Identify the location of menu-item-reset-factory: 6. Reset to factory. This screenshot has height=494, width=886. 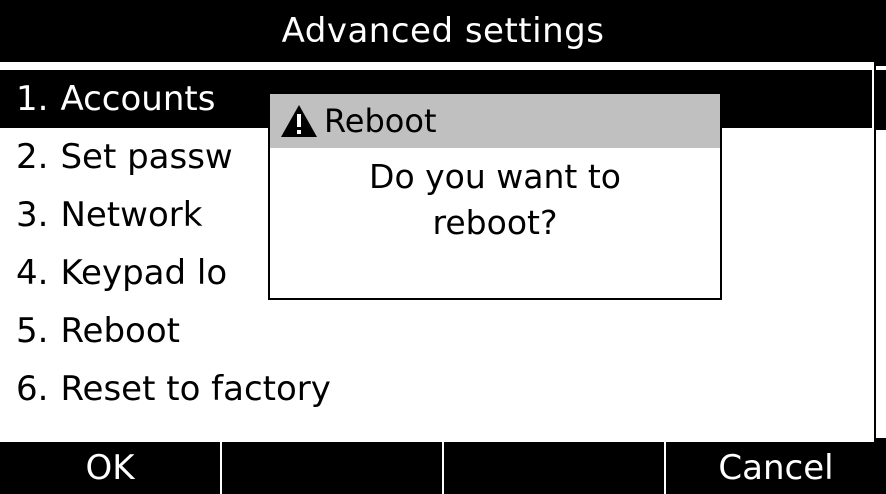
(436, 389).